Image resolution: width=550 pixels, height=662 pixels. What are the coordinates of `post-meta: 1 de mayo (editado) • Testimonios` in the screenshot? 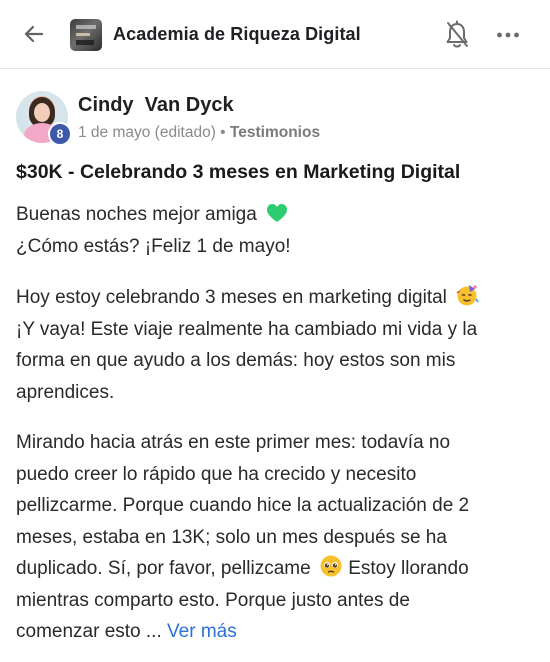 It's located at (199, 133).